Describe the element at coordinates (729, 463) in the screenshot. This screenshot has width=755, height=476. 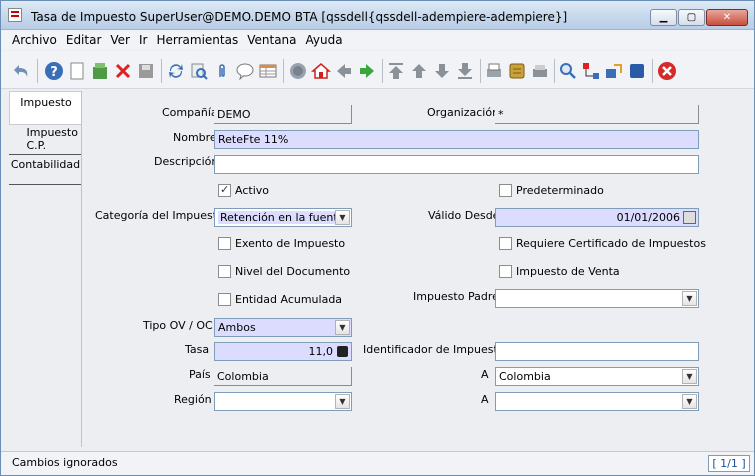
I see `record-position-indicator: [ 1/1 ]` at that location.